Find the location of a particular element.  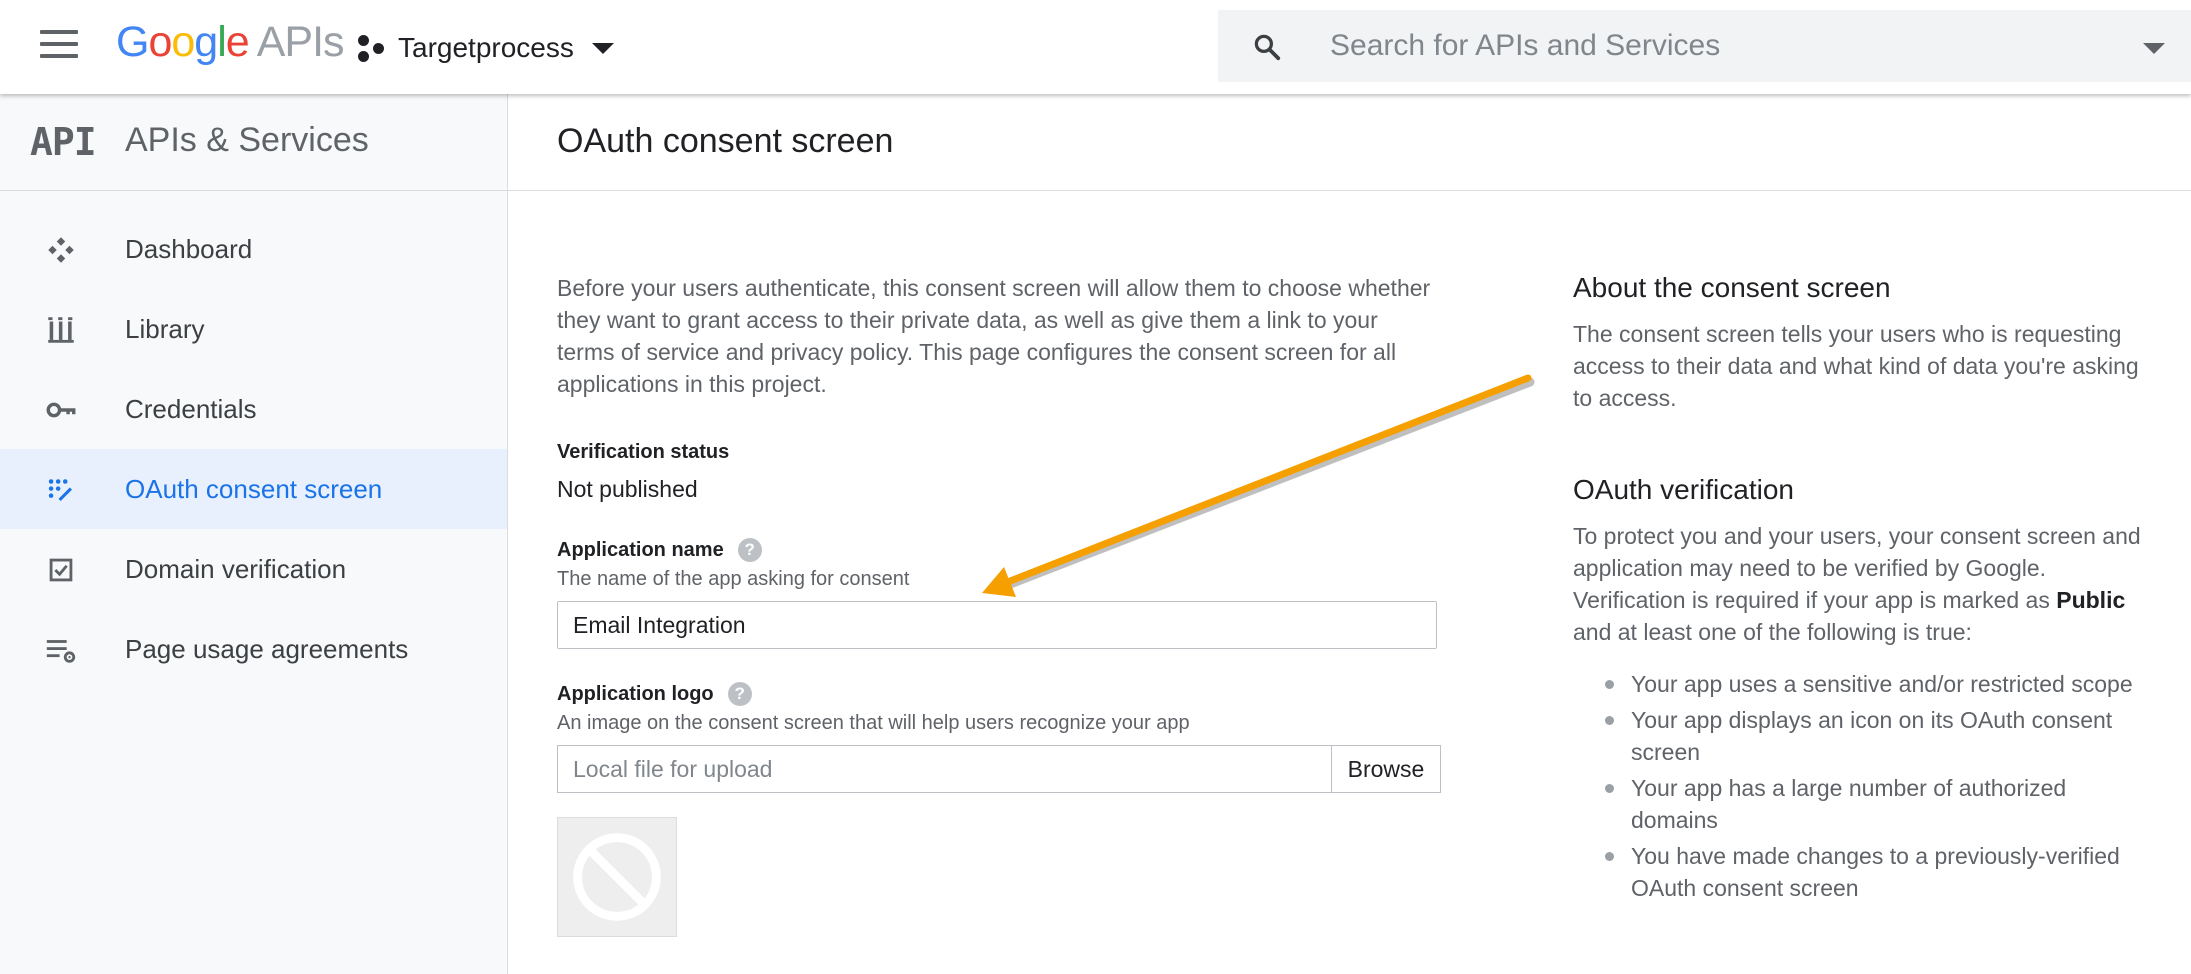

verification-status-value: Not published is located at coordinates (627, 489).